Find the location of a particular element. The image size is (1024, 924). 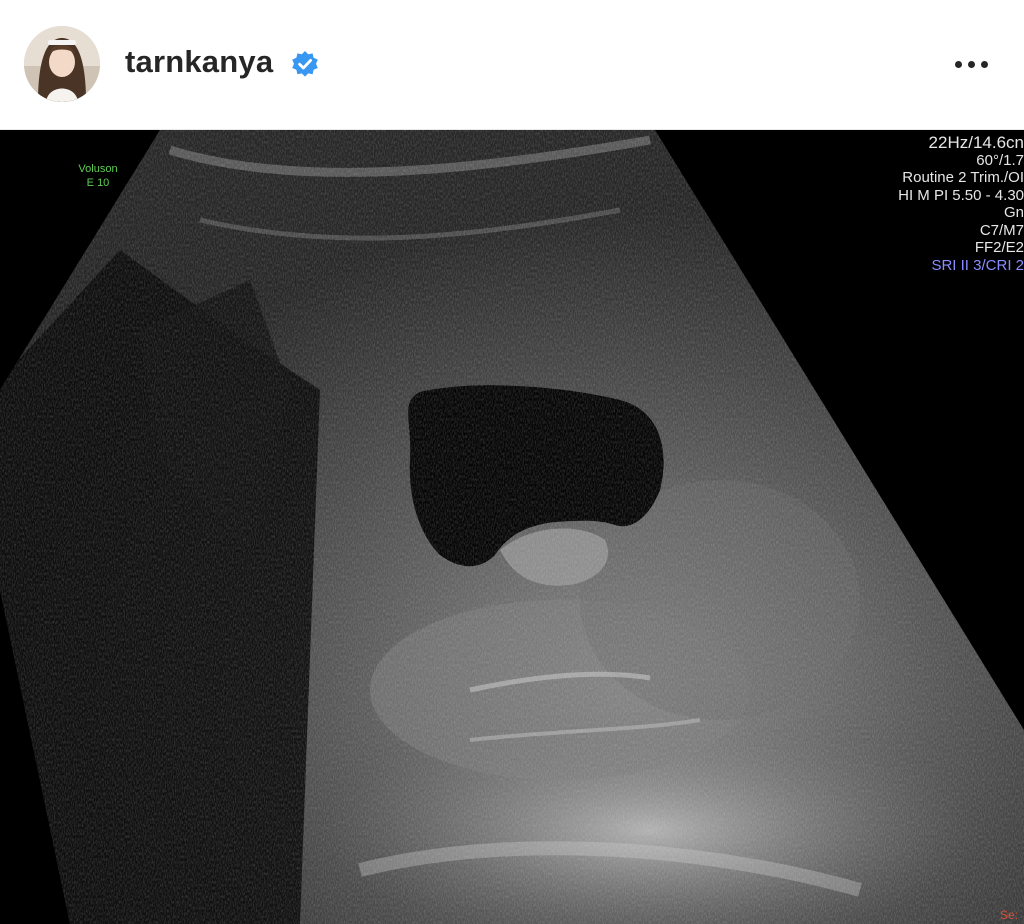

device-brand: Voluson is located at coordinates (98, 169).